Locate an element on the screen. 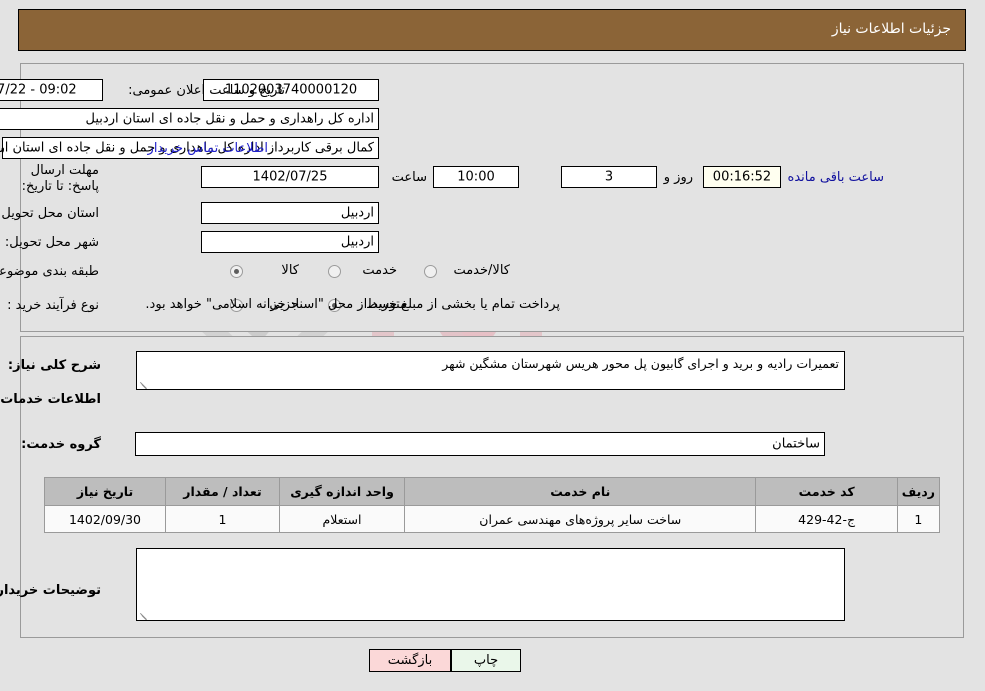 The image size is (985, 691). countdown-timer-field: 00:16:52 is located at coordinates (742, 177).